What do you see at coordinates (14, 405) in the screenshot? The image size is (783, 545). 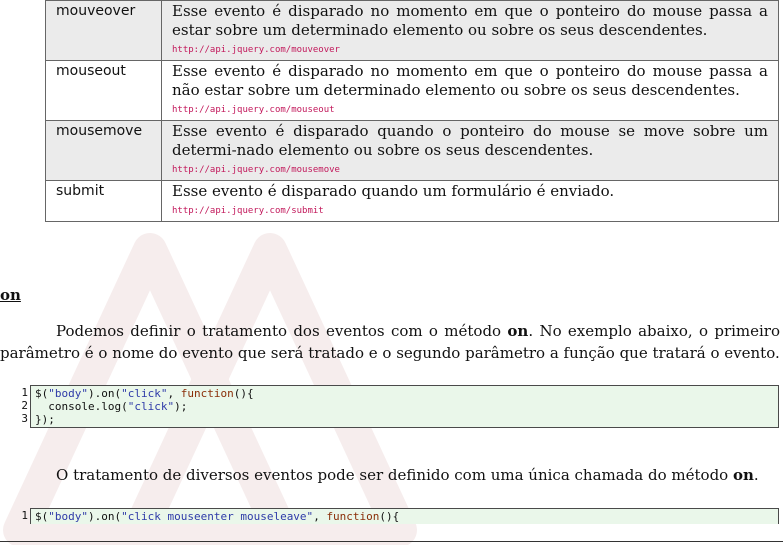 I see `line-numbers: 1 2 3` at bounding box center [14, 405].